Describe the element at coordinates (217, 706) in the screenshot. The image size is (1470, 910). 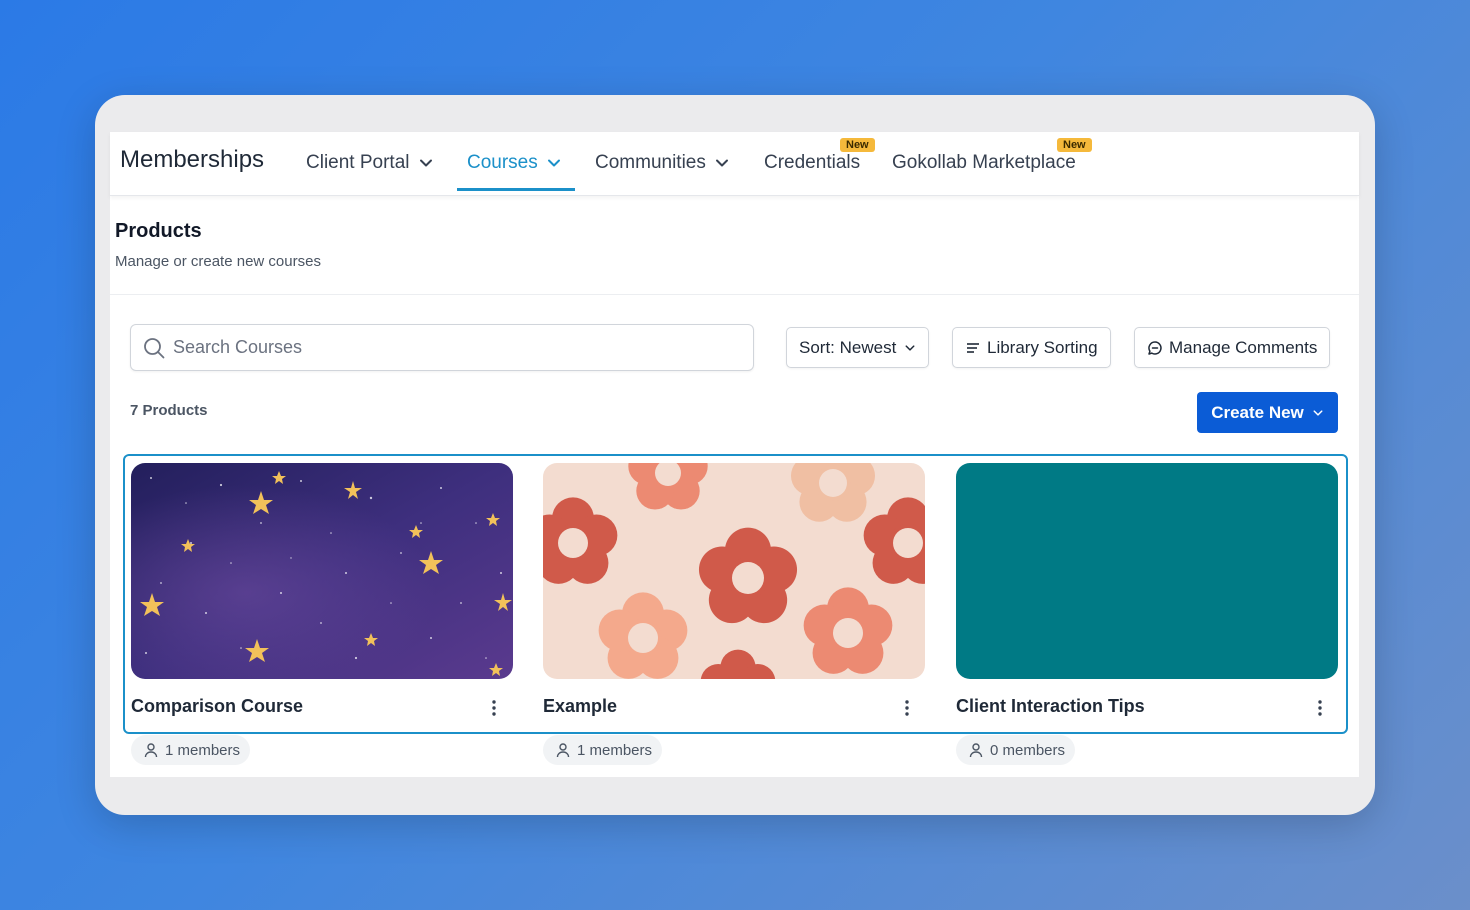
I see `course-title: Comparison Course` at that location.